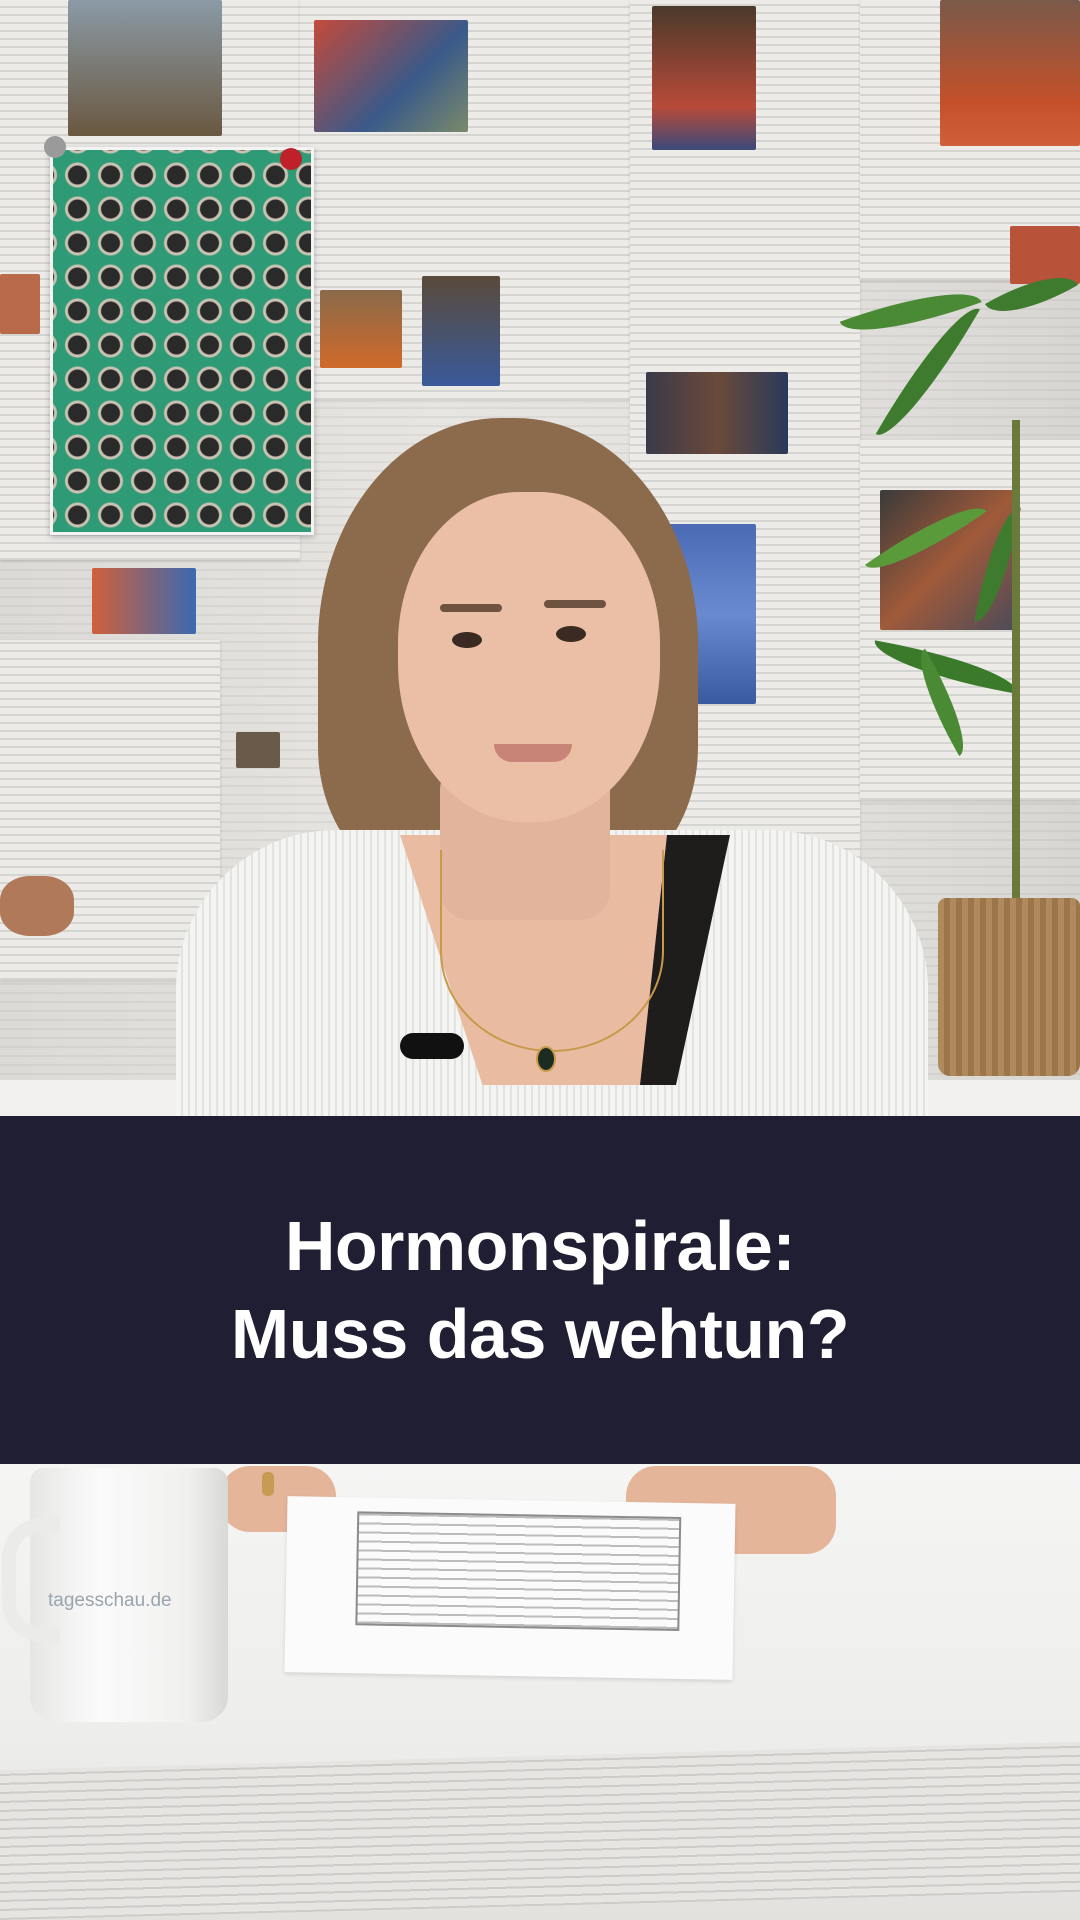  I want to click on plant-basket, so click(1009, 987).